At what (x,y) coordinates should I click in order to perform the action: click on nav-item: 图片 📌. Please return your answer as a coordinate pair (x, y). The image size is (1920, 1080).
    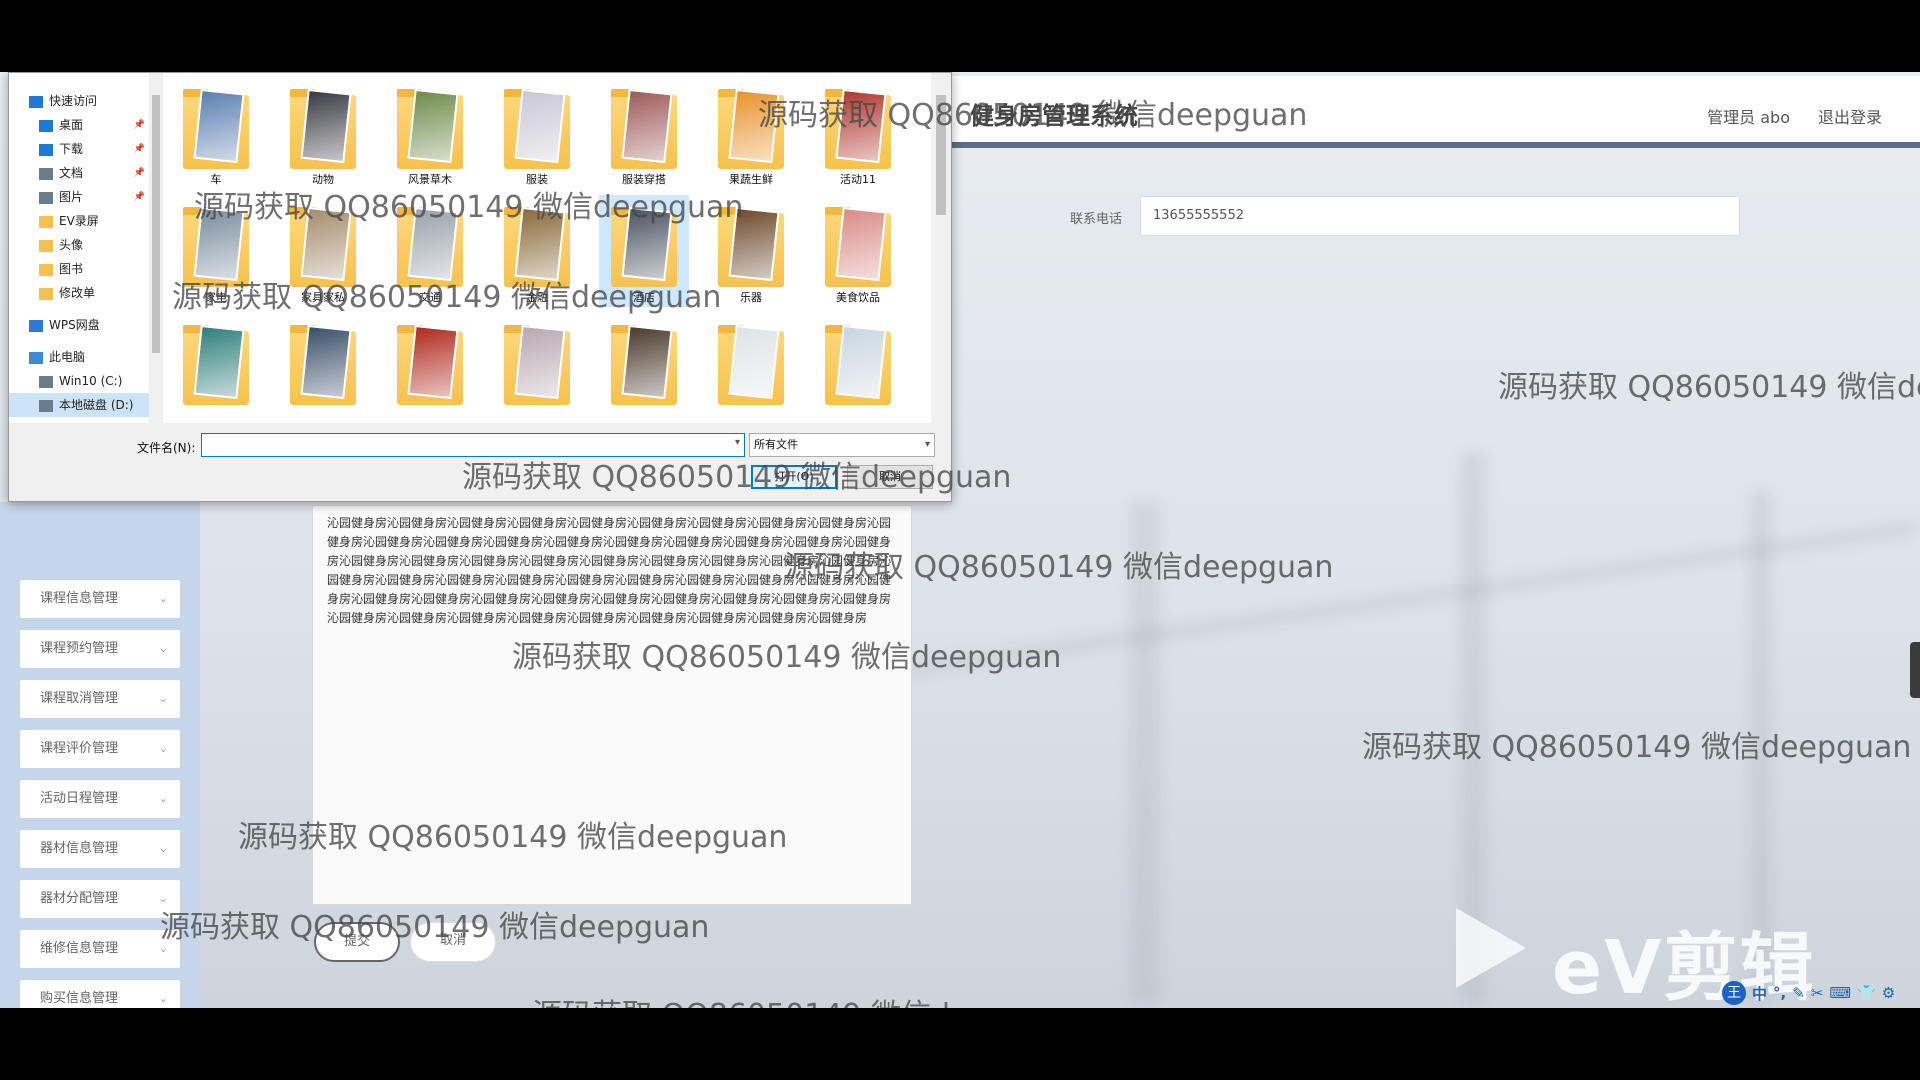
    Looking at the image, I should click on (79, 197).